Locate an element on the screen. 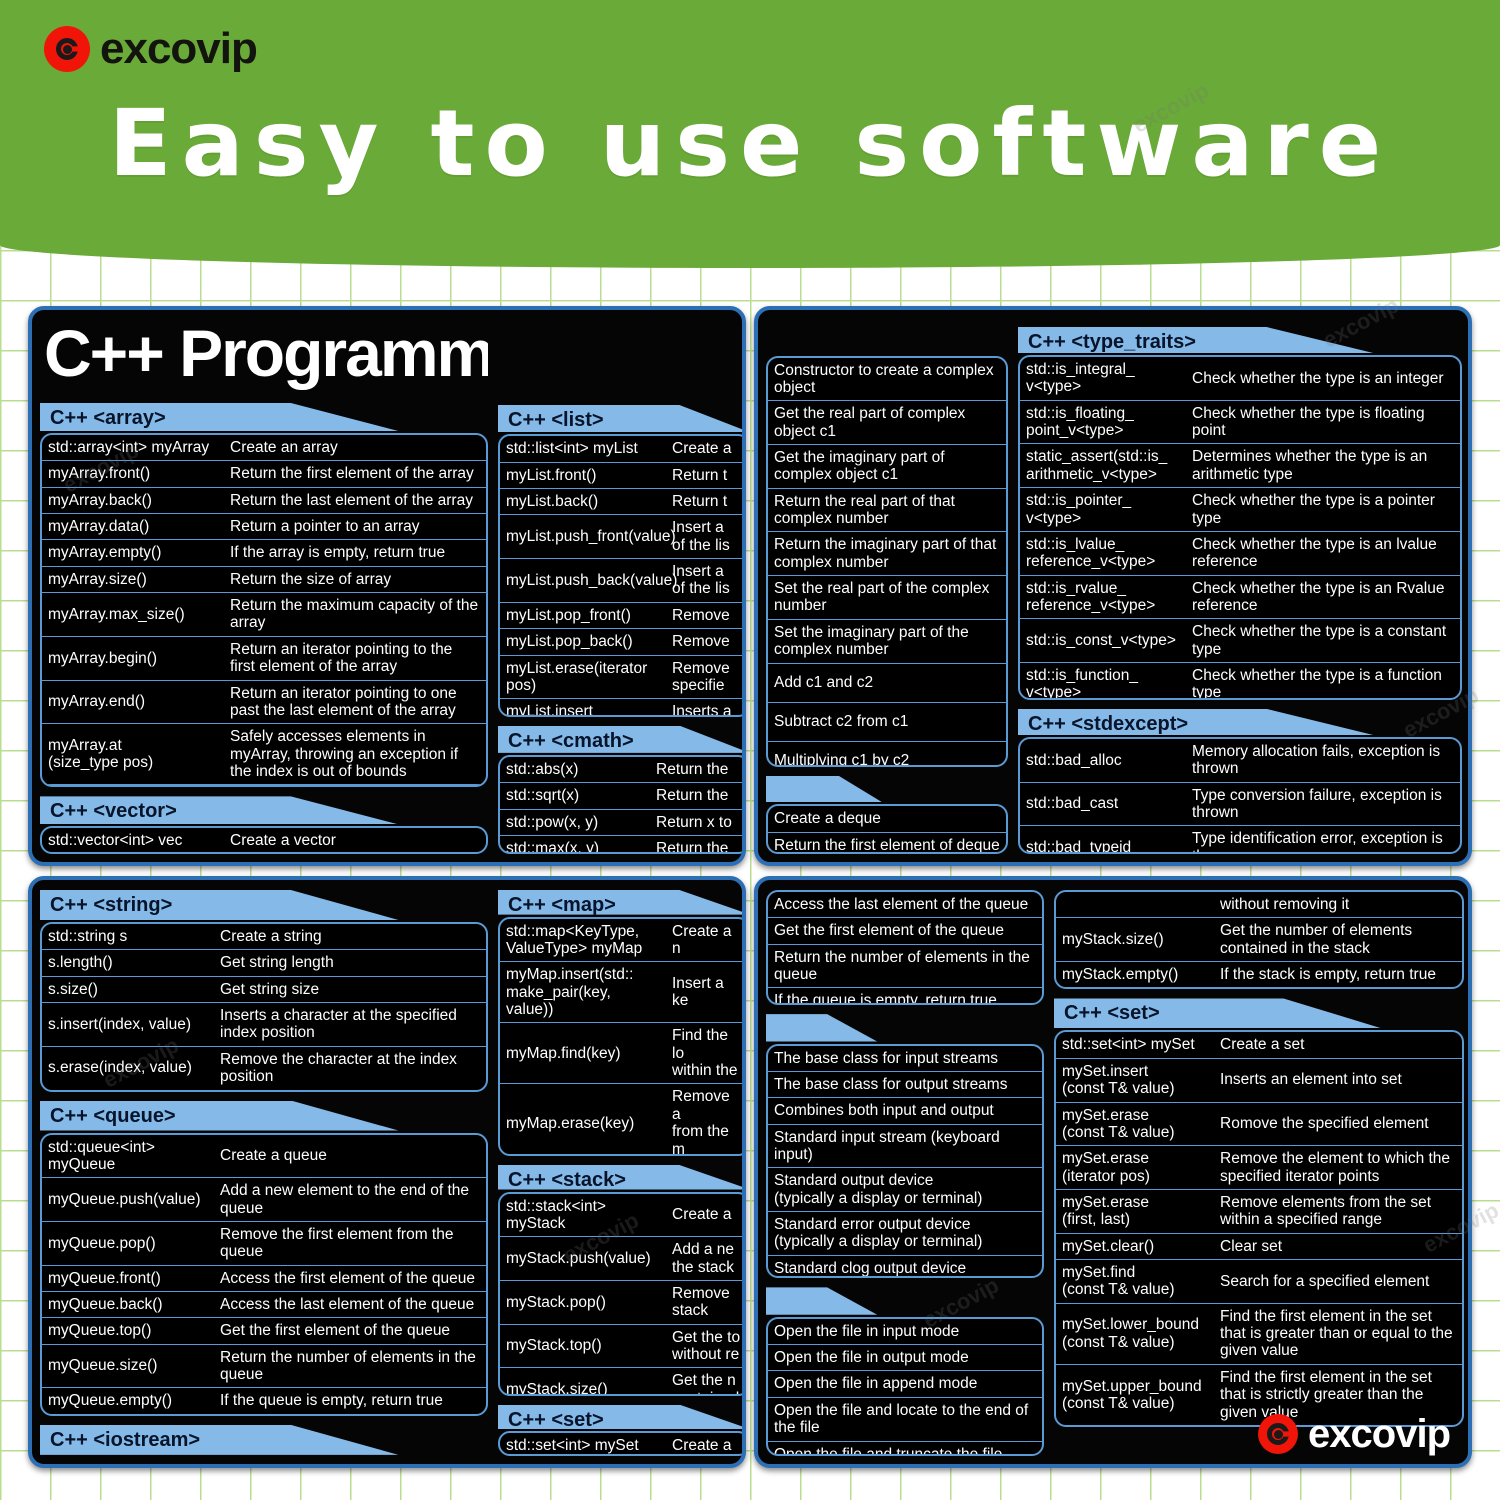 The image size is (1500, 1500). table-row: Return the first element of deque is located at coordinates (887, 845).